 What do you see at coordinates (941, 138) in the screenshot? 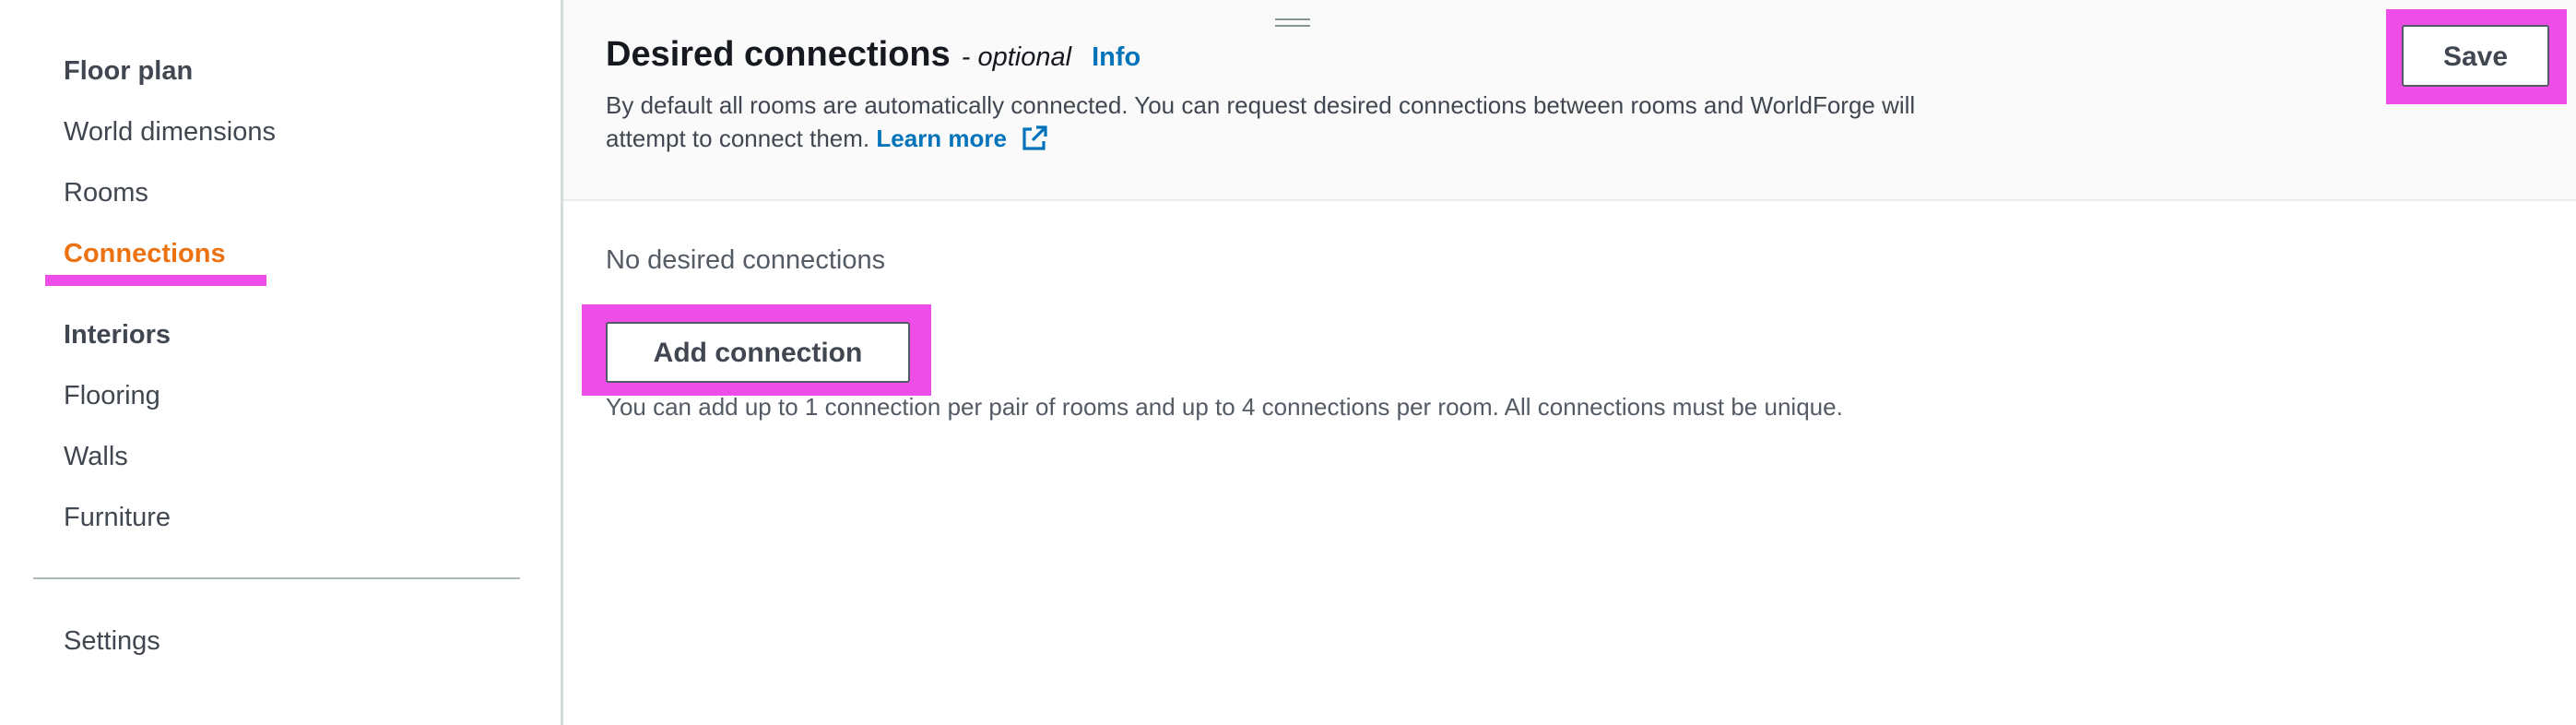
I see `learn-more-link: Learn more` at bounding box center [941, 138].